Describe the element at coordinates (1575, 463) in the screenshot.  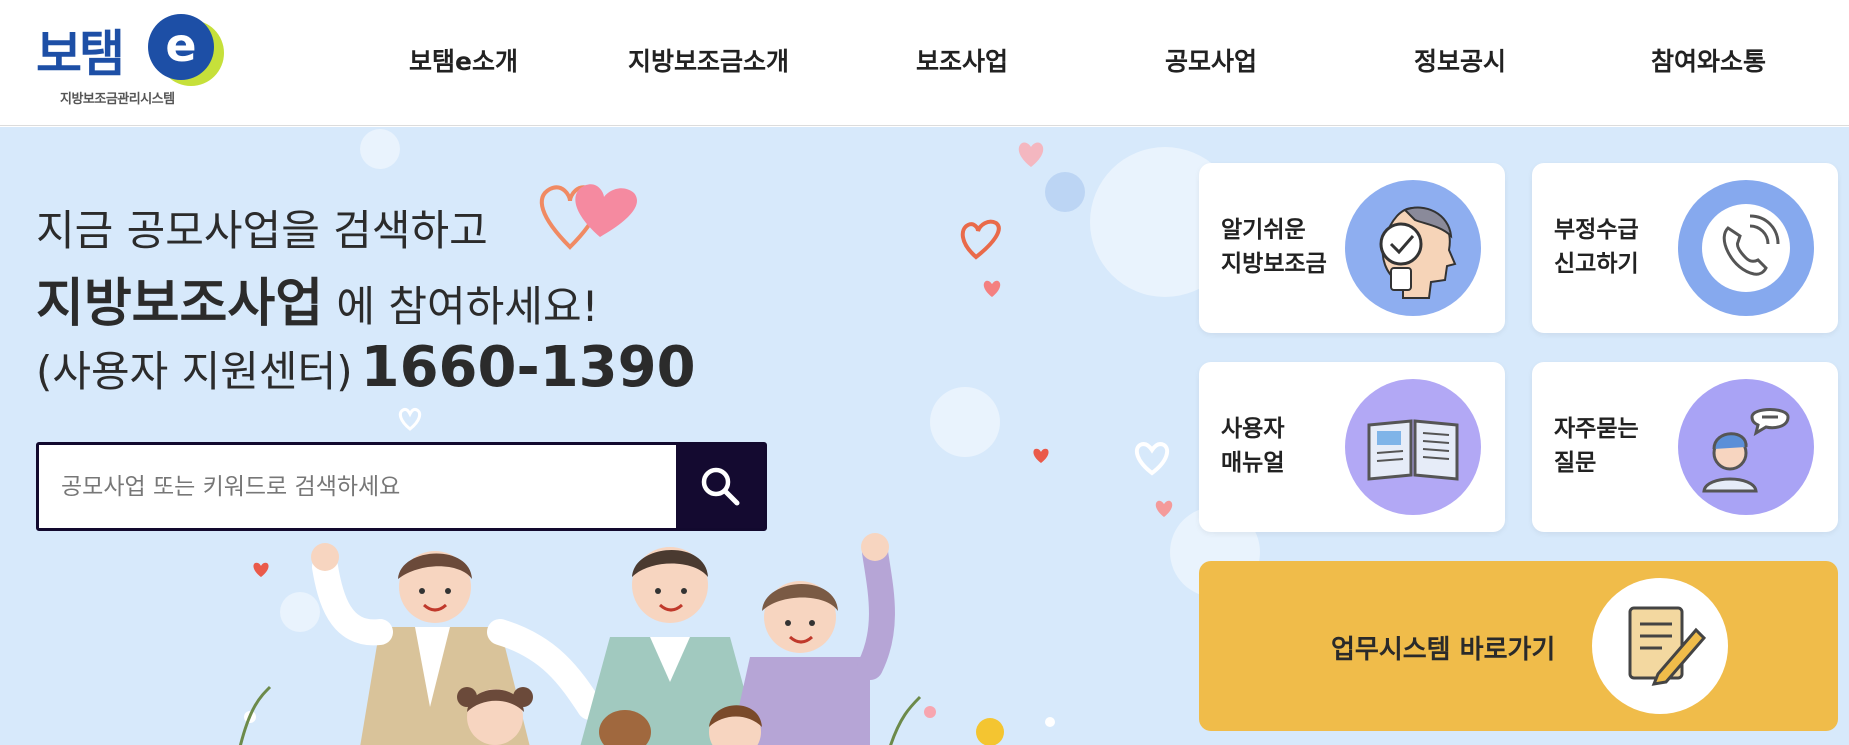
I see `card-label-line: 질문` at that location.